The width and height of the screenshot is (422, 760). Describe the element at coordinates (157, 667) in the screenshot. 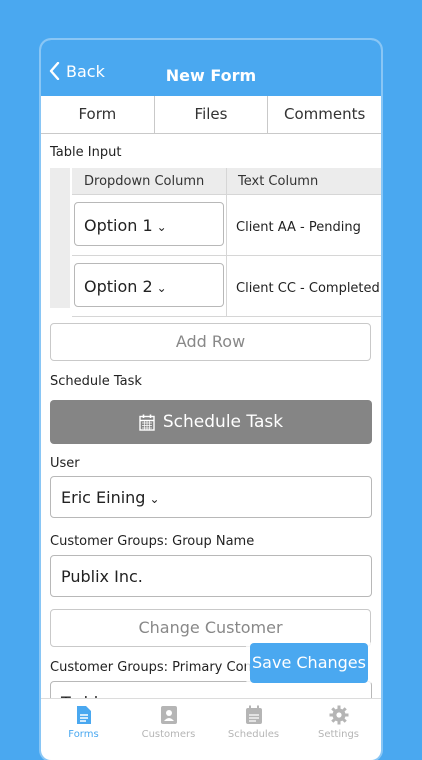

I see `primary-contact-label: Customer Groups: Primary Conta` at that location.